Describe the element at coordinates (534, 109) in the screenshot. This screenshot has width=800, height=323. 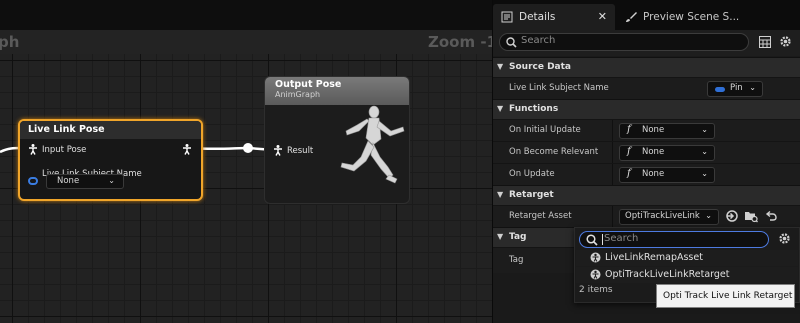
I see `category-title: Functions` at that location.